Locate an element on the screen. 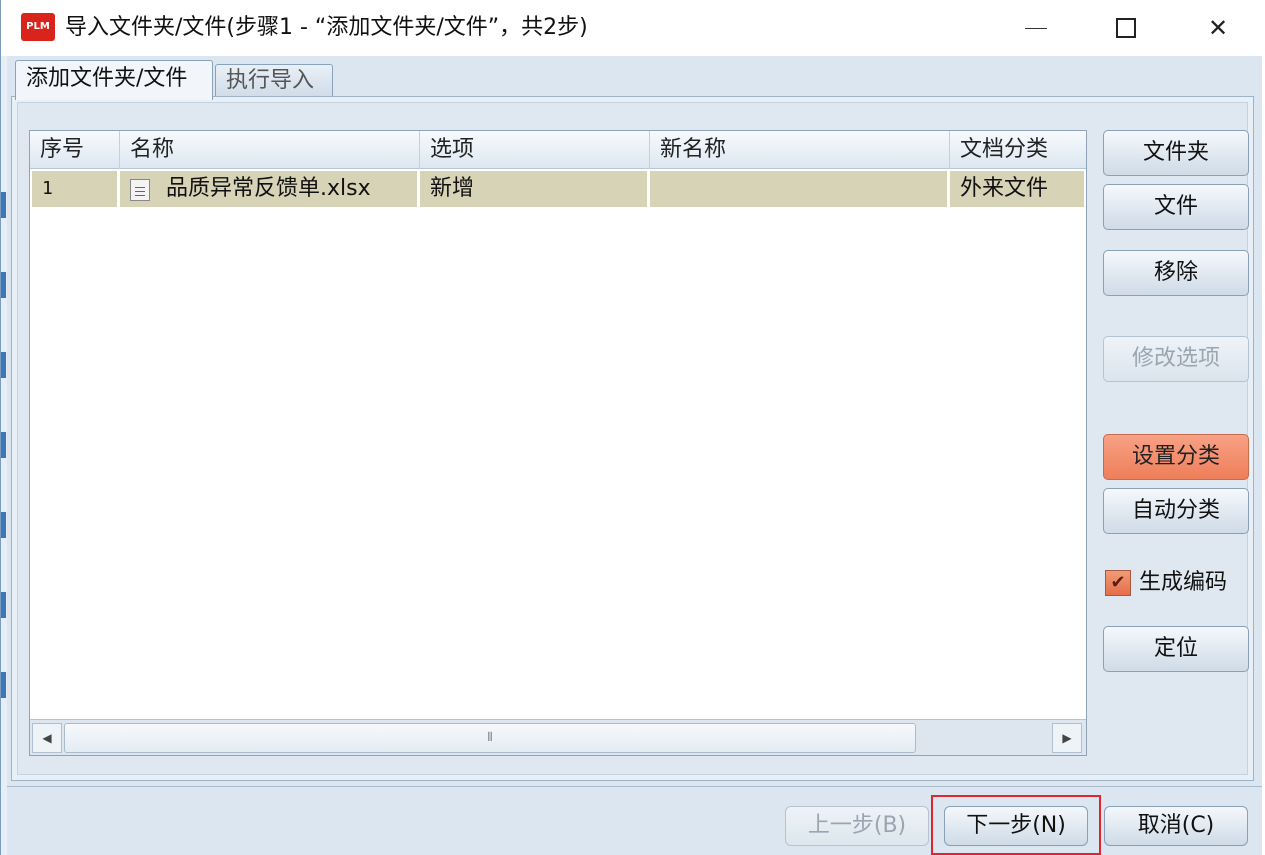  cancel-button: 取消(C) is located at coordinates (1176, 826).